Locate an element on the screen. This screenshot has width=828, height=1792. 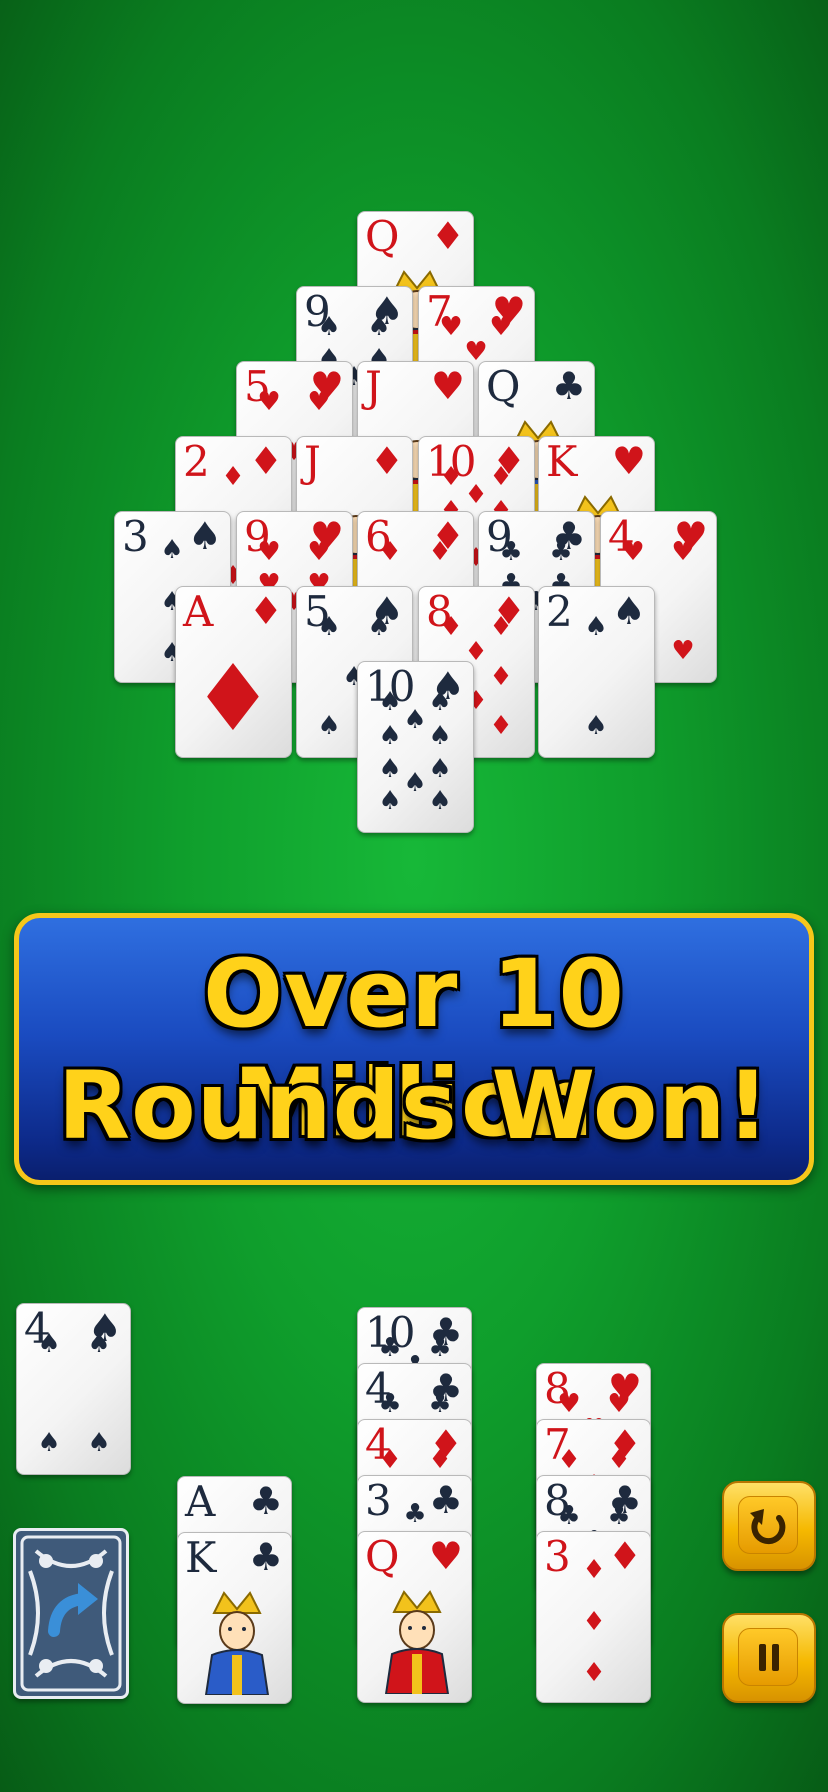
pile-card: Q ♥ is located at coordinates (414, 1617).